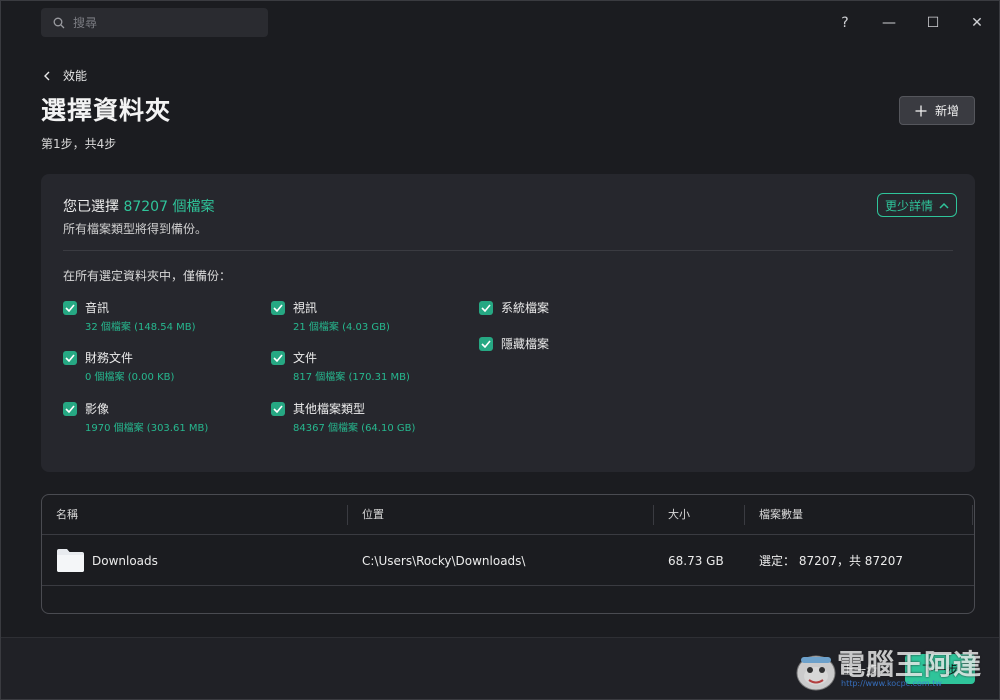 The width and height of the screenshot is (1000, 700). I want to click on search-input: 搜尋, so click(154, 22).